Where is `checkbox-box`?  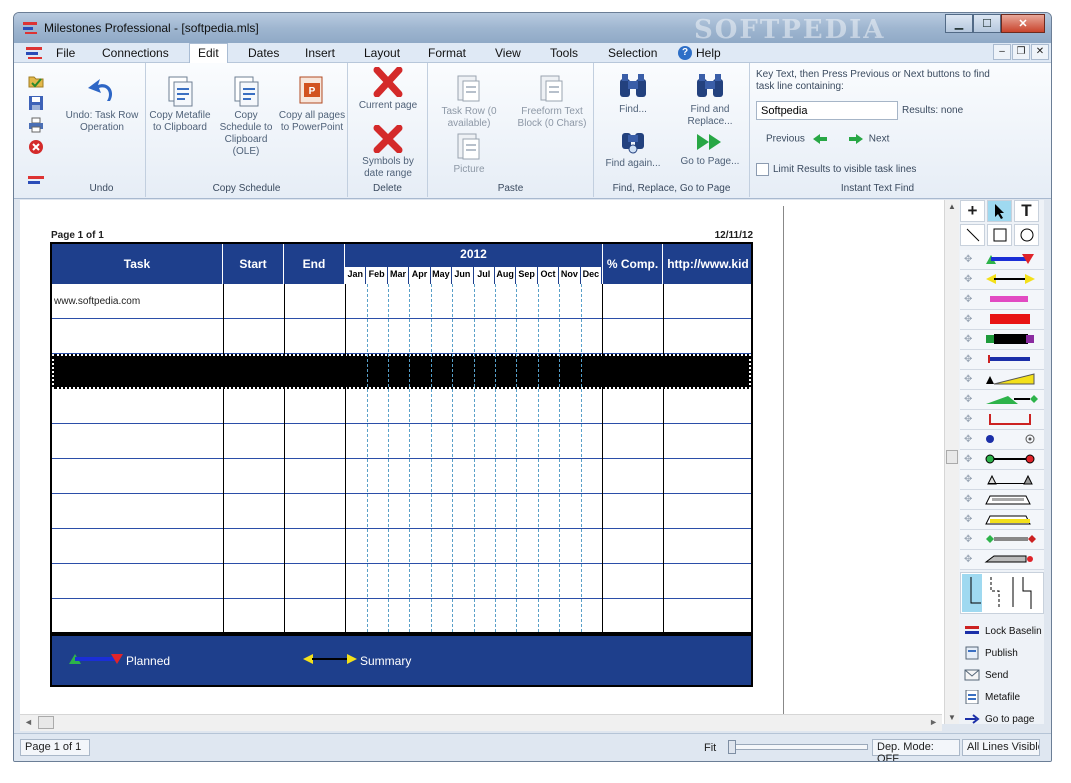 checkbox-box is located at coordinates (762, 169).